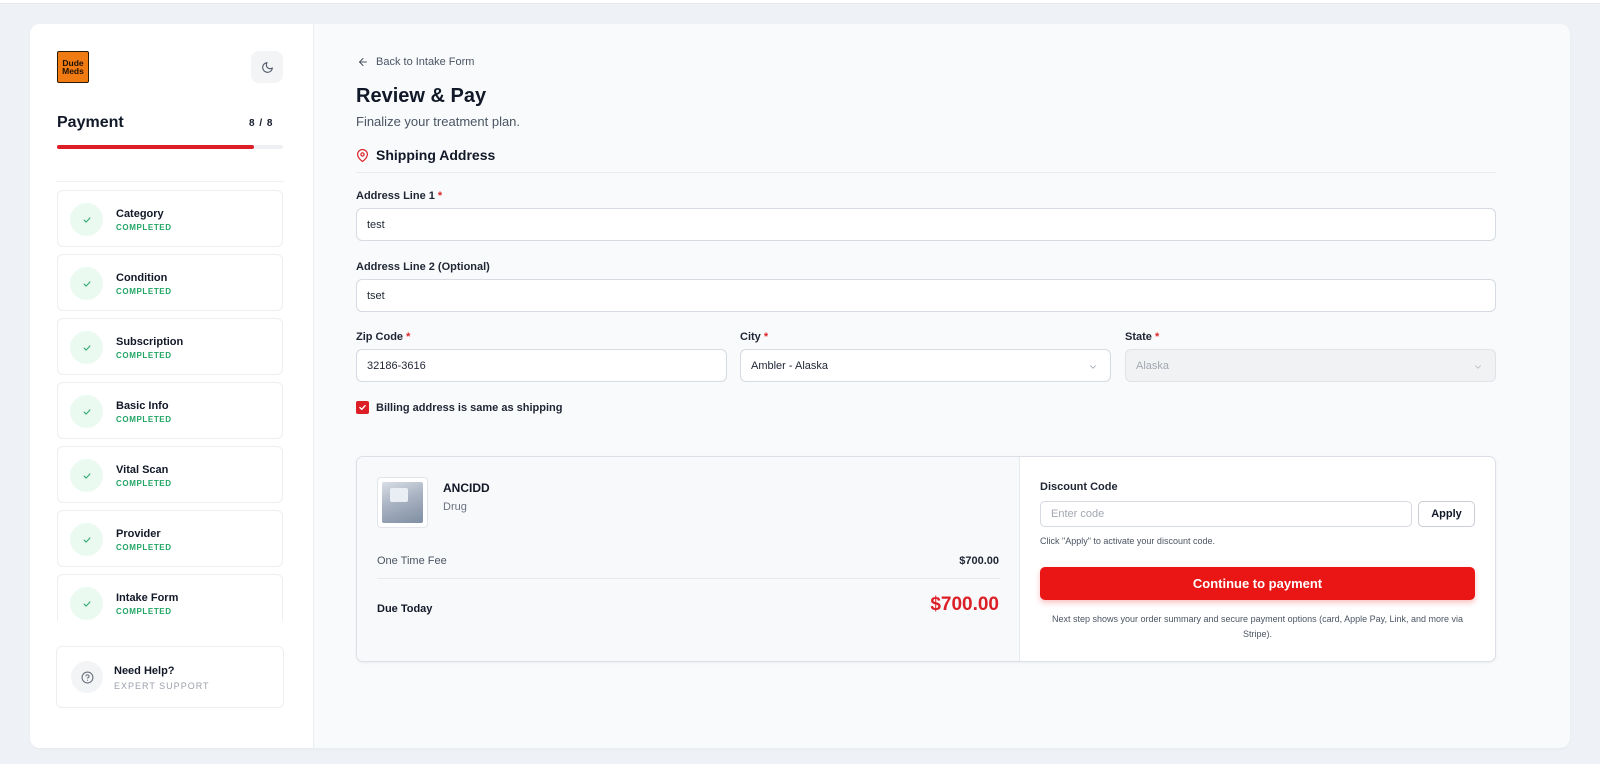  What do you see at coordinates (170, 410) in the screenshot?
I see `sidebar-step-basic-info: Basic Info COMPLETED` at bounding box center [170, 410].